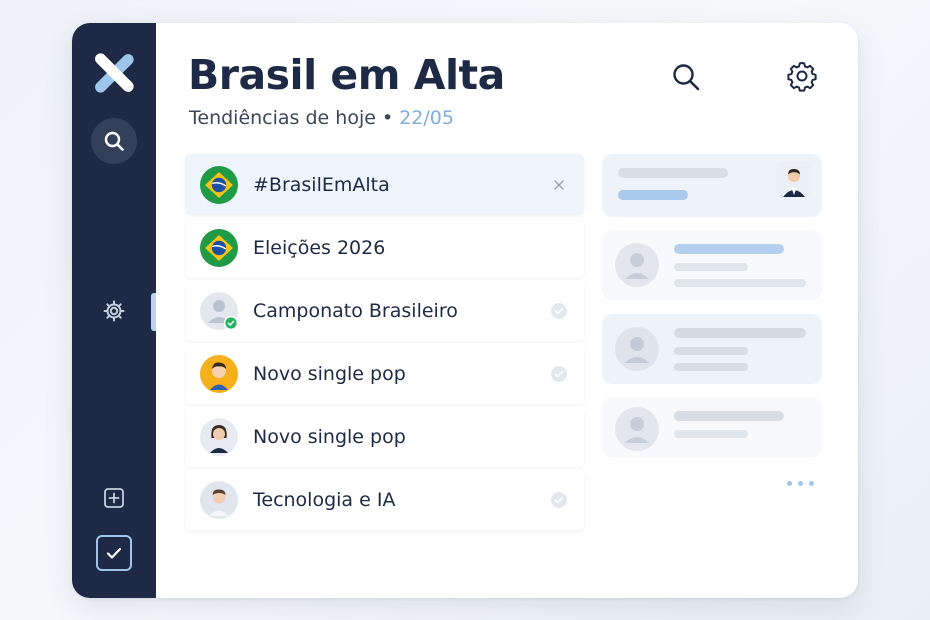 The width and height of the screenshot is (930, 620). What do you see at coordinates (559, 185) in the screenshot?
I see `close-icon` at bounding box center [559, 185].